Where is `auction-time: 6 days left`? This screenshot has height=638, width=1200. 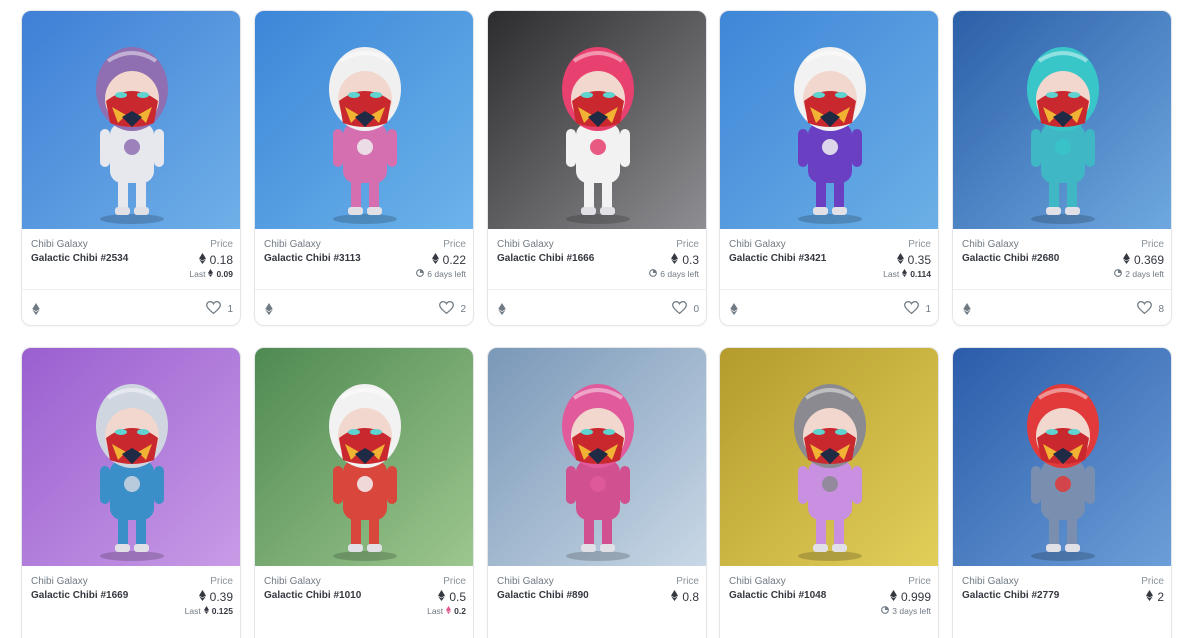
auction-time: 6 days left is located at coordinates (674, 274).